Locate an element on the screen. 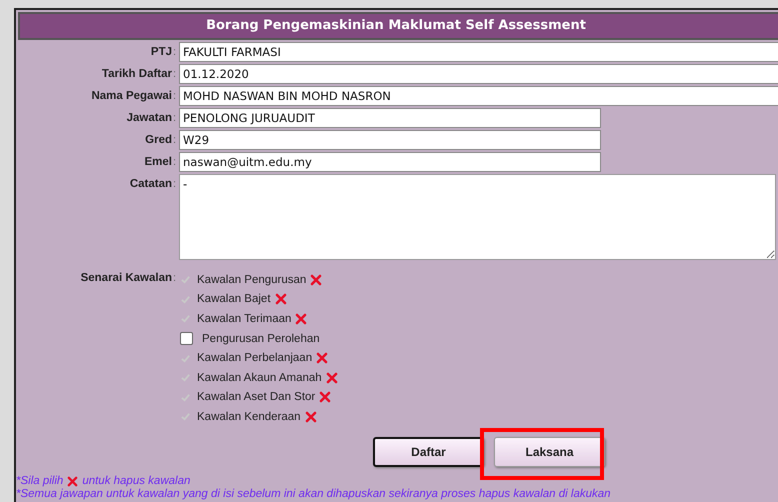 Image resolution: width=778 pixels, height=502 pixels. field-label: Catatan is located at coordinates (150, 184).